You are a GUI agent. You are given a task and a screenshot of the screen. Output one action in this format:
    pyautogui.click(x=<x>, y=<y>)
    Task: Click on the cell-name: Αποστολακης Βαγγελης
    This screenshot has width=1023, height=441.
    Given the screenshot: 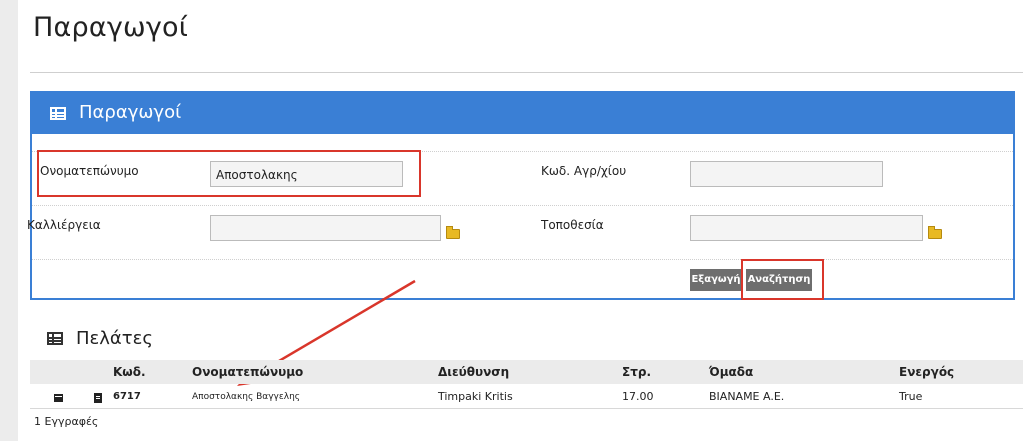 What is the action you would take?
    pyautogui.click(x=246, y=397)
    